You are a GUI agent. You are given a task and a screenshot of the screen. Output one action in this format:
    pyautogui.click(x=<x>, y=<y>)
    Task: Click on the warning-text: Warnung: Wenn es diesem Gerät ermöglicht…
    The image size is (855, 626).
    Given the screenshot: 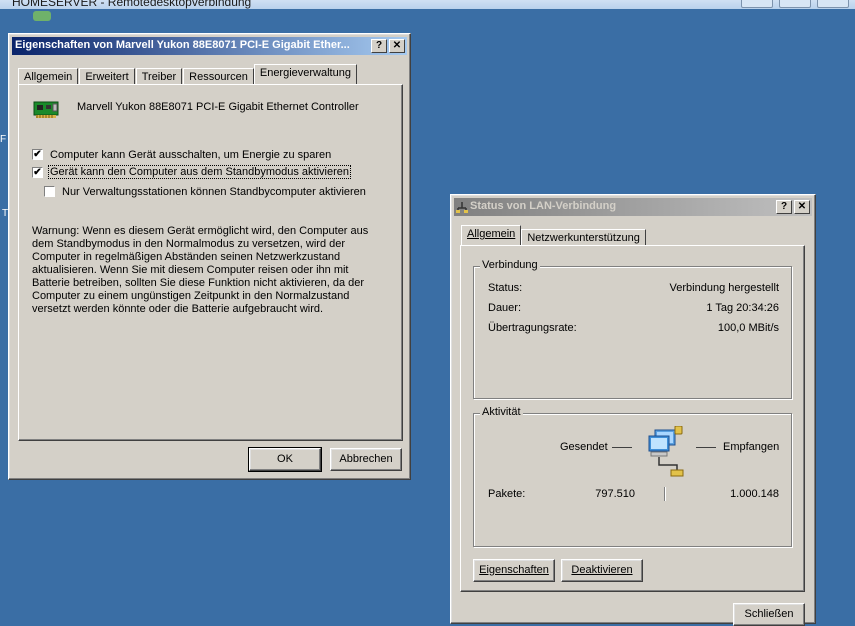 What is the action you would take?
    pyautogui.click(x=200, y=270)
    